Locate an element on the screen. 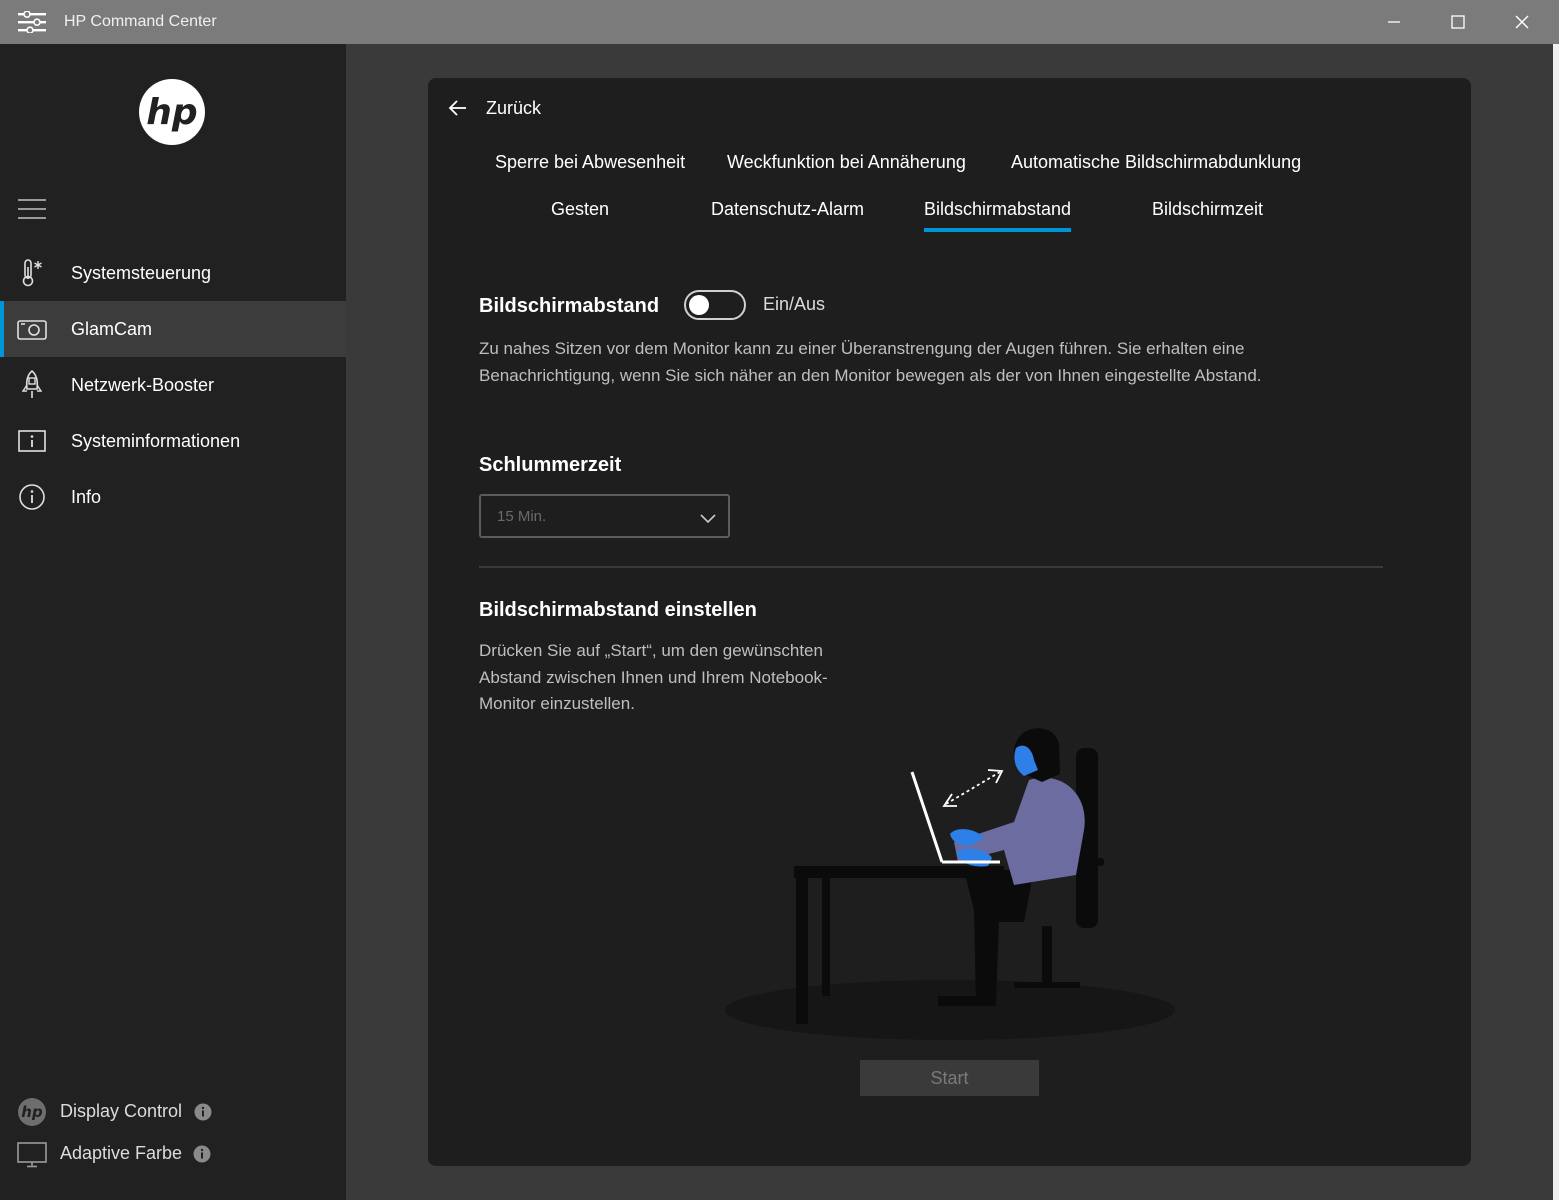 This screenshot has width=1559, height=1200. adaptive-farbe-label: Adaptive Farbe is located at coordinates (121, 1153).